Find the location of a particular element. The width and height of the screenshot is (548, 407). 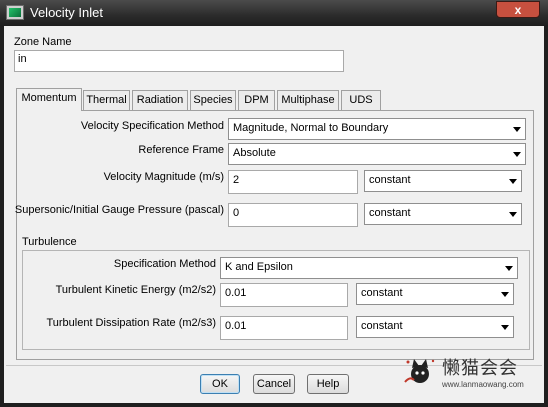

tke-profile-value: constant is located at coordinates (382, 293).